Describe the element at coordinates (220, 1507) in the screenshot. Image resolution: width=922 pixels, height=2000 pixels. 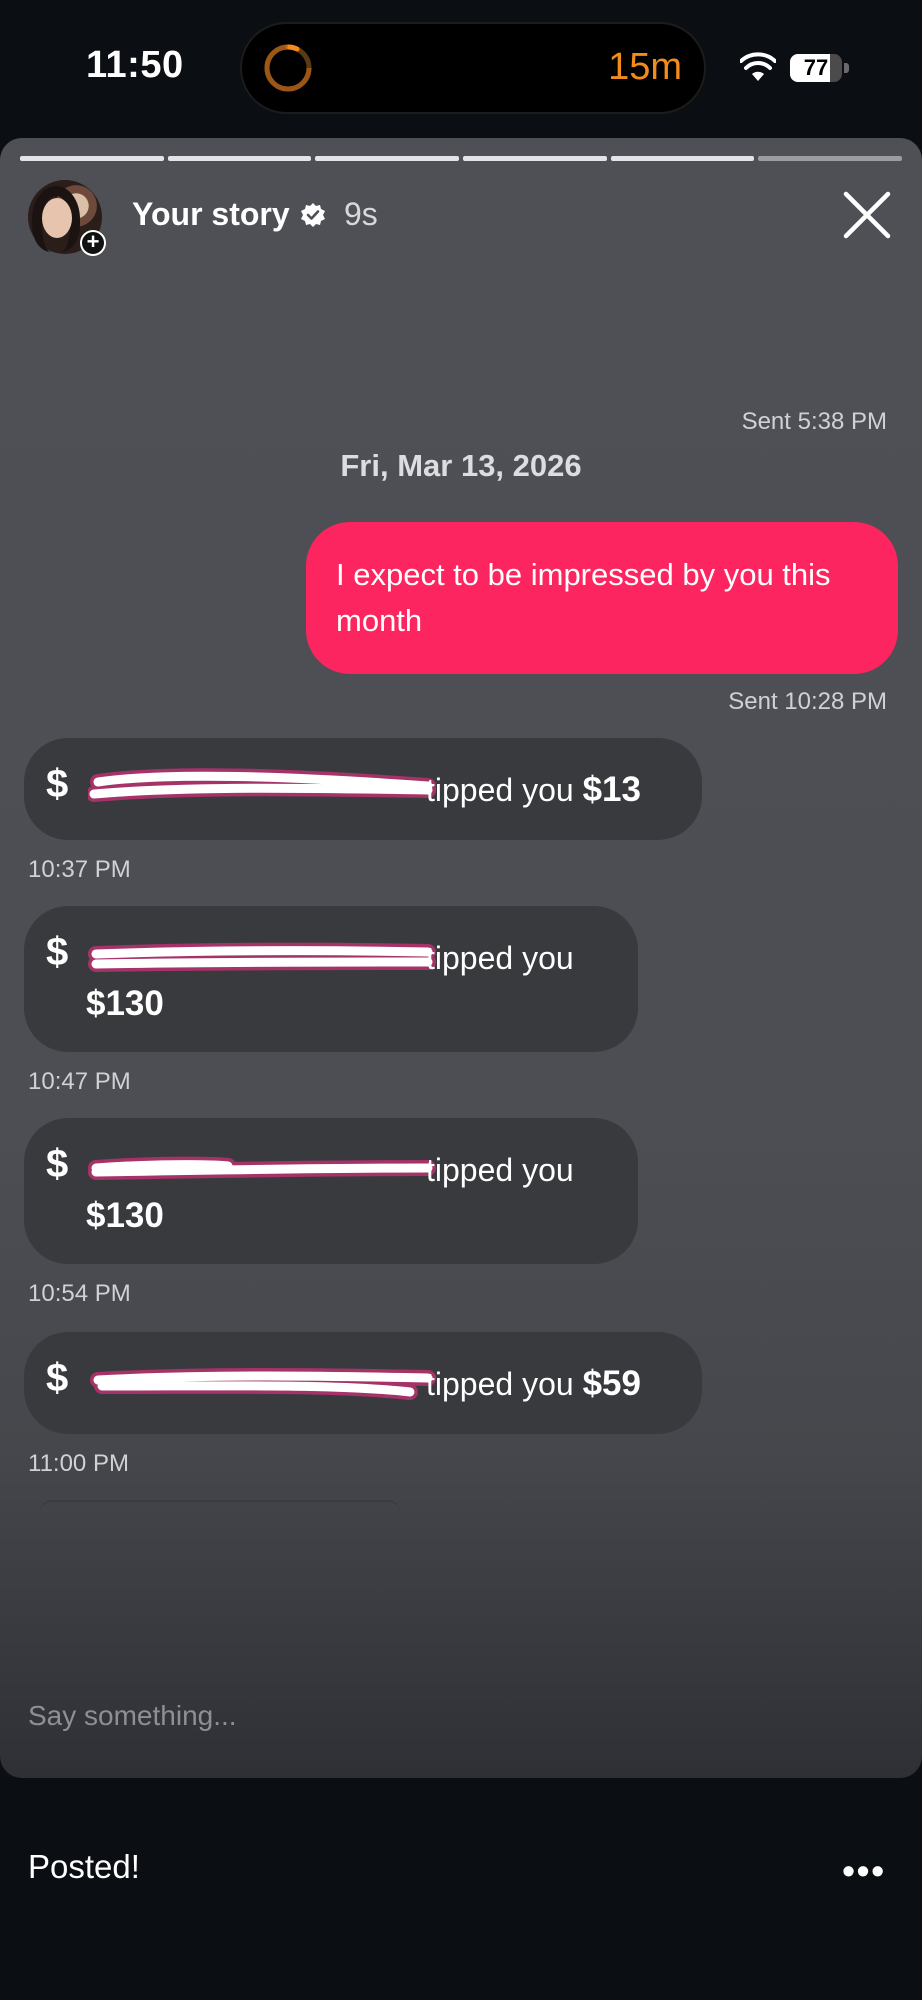
I see `cropped-bubble-edge` at that location.